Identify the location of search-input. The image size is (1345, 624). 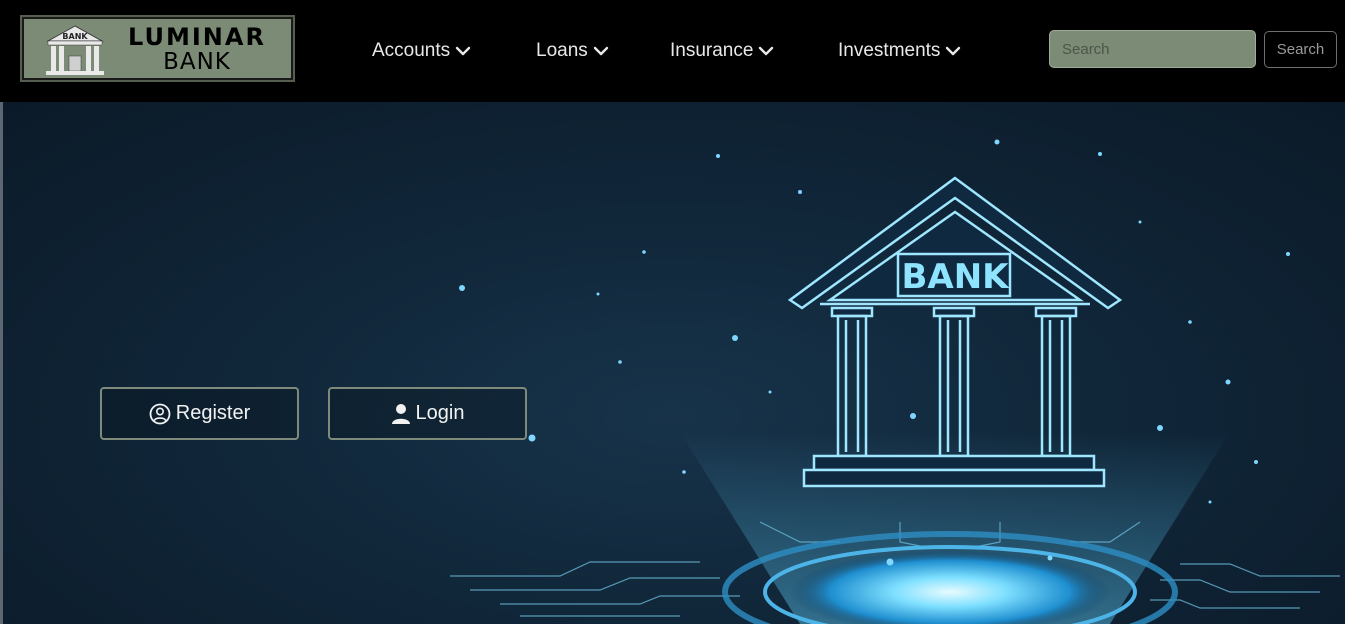
(1152, 49).